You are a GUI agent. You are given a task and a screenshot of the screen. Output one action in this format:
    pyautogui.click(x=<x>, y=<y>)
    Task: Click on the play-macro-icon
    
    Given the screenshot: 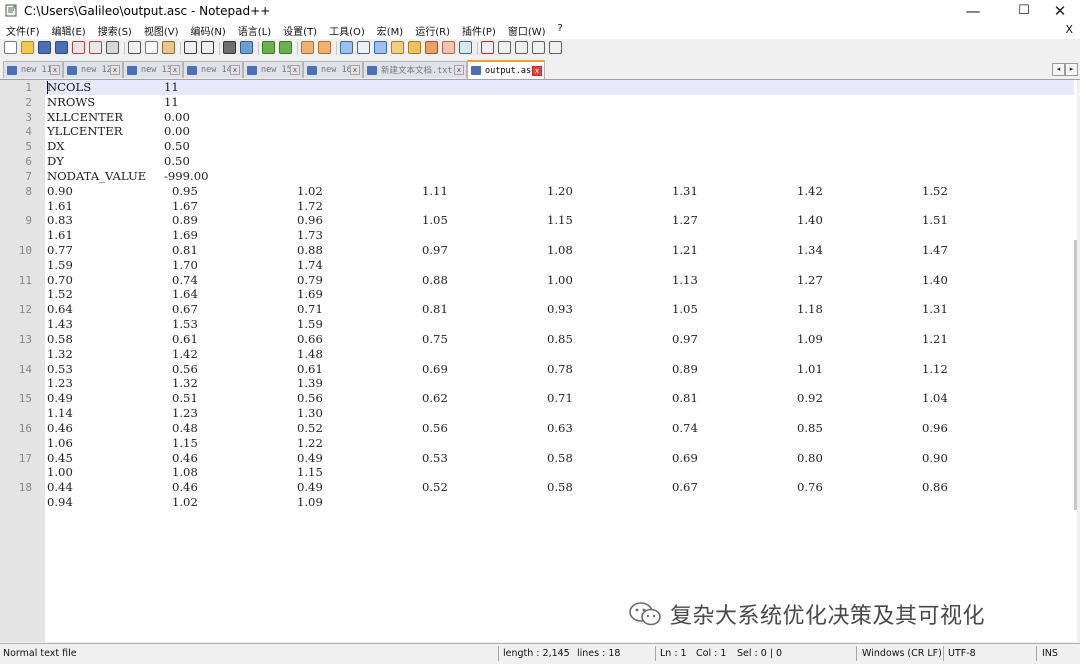 What is the action you would take?
    pyautogui.click(x=521, y=47)
    